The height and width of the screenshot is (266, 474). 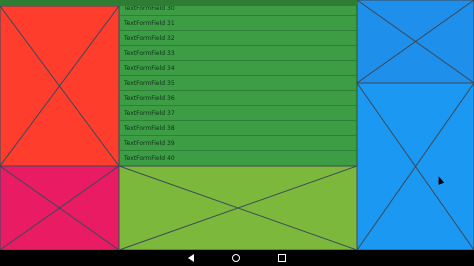 What do you see at coordinates (191, 258) in the screenshot?
I see `back-icon` at bounding box center [191, 258].